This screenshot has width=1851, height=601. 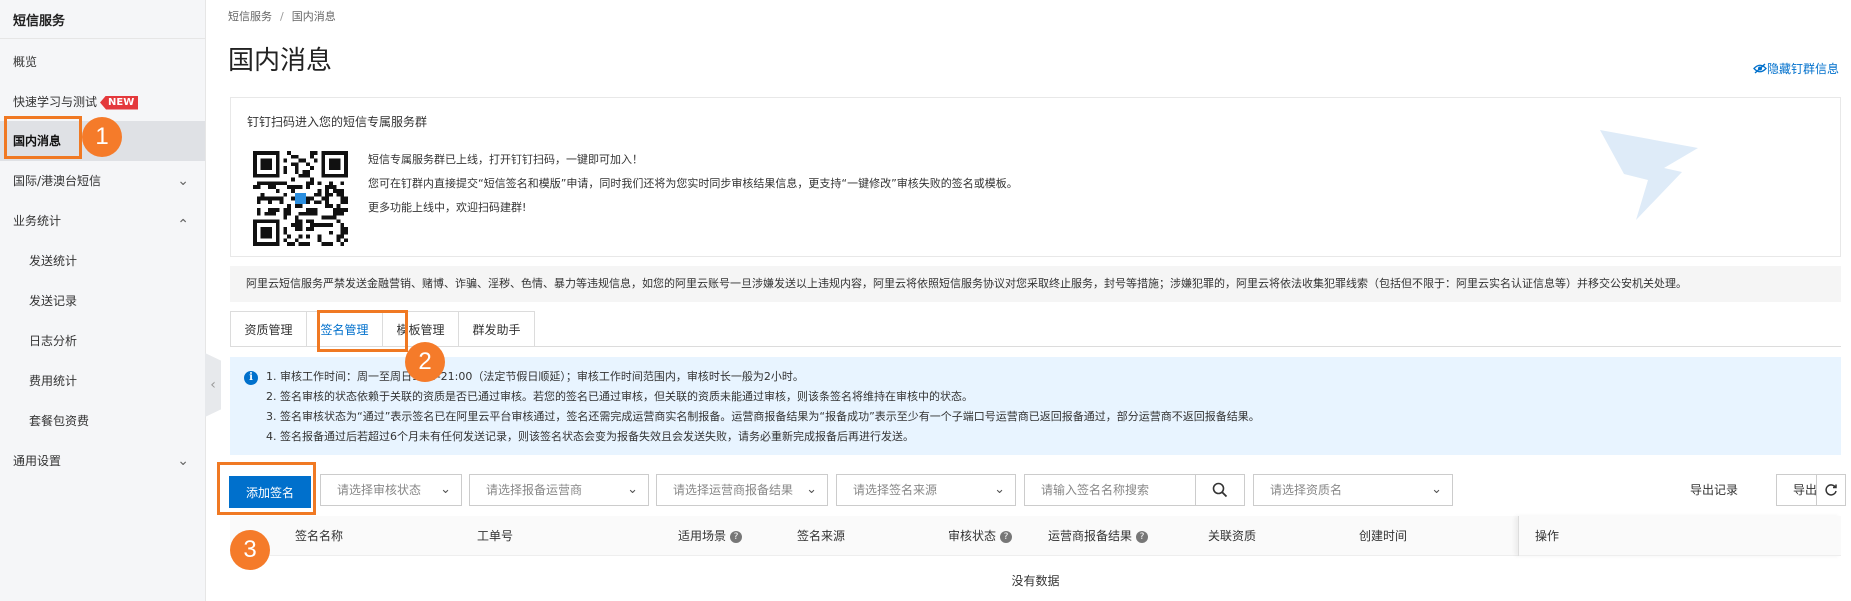 I want to click on column-label: 运营商报备结果, so click(x=1090, y=536).